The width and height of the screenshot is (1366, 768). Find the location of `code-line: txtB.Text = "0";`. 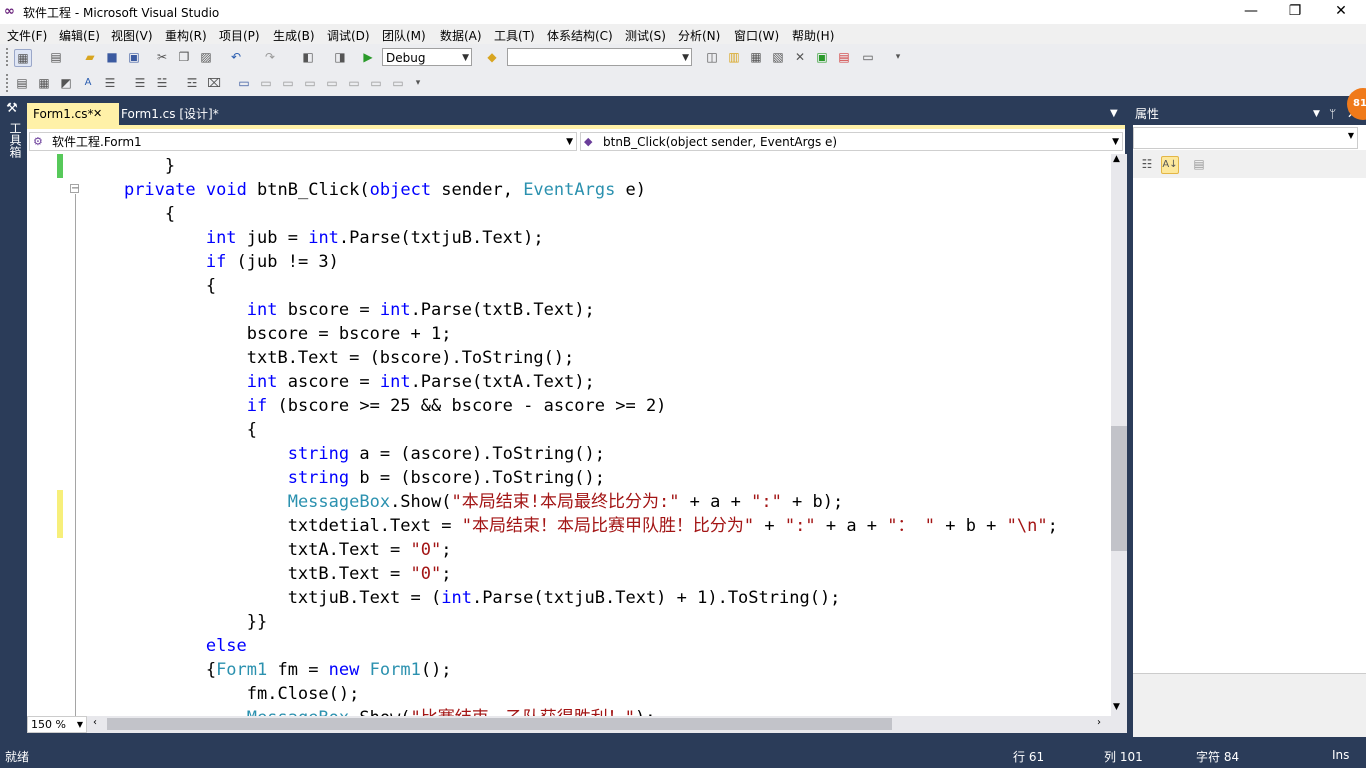

code-line: txtB.Text = "0"; is located at coordinates (267, 574).